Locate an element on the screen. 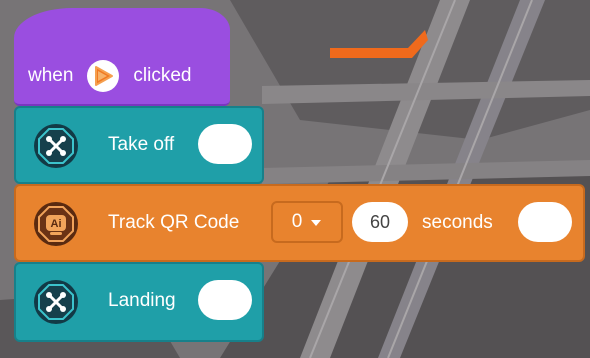 The width and height of the screenshot is (590, 358). take-off-block: Take off is located at coordinates (139, 145).